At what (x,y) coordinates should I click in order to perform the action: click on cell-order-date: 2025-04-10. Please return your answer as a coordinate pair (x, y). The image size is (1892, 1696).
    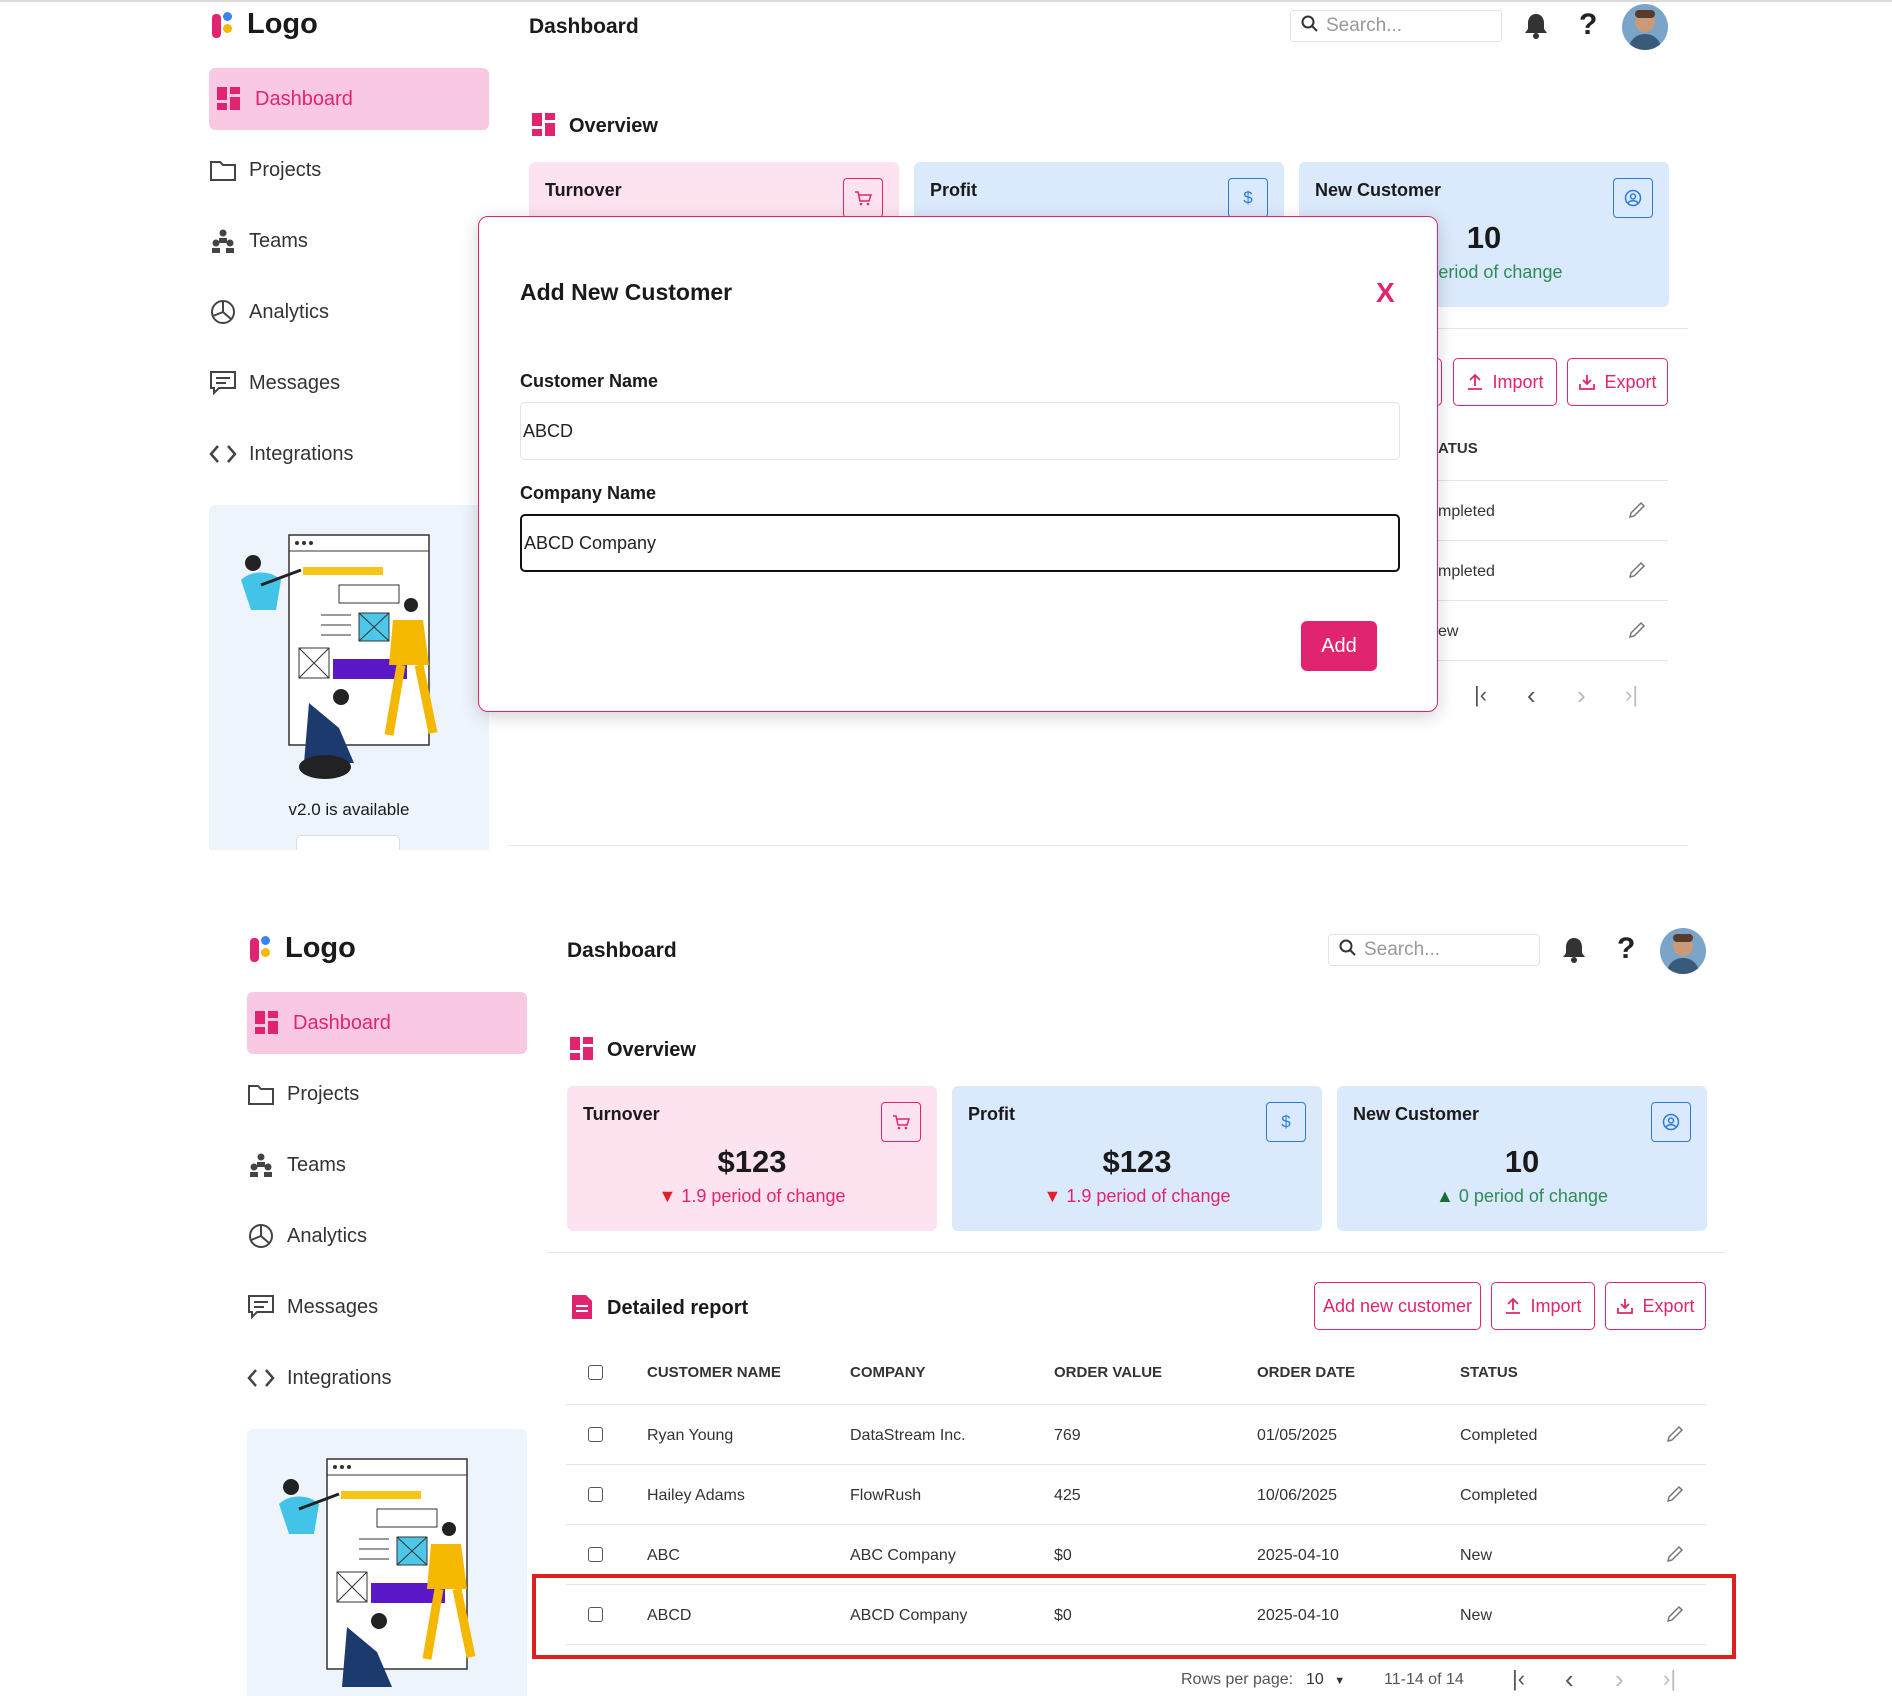
    Looking at the image, I should click on (1298, 1555).